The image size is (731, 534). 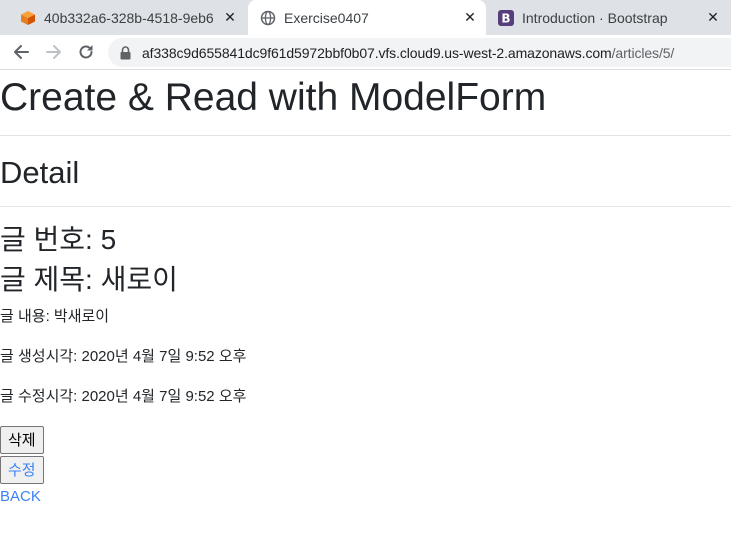 What do you see at coordinates (123, 396) in the screenshot?
I see `article-updated-at: 글 수정시각: 2020년 4월 7일 9:52 오후` at bounding box center [123, 396].